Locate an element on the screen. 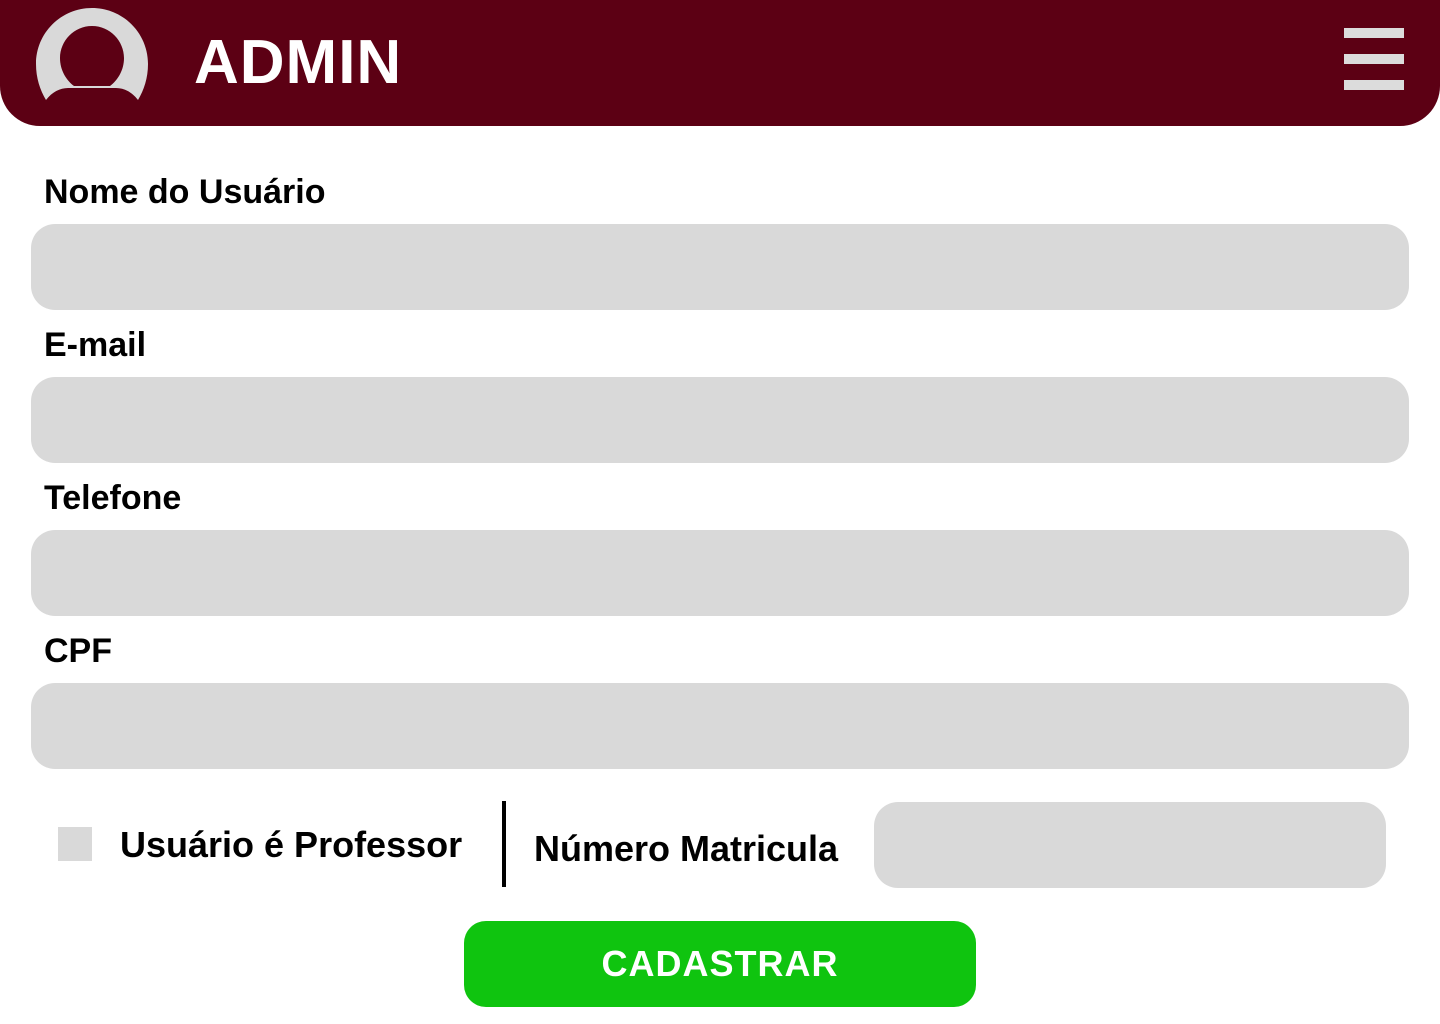  phone-input is located at coordinates (720, 573).